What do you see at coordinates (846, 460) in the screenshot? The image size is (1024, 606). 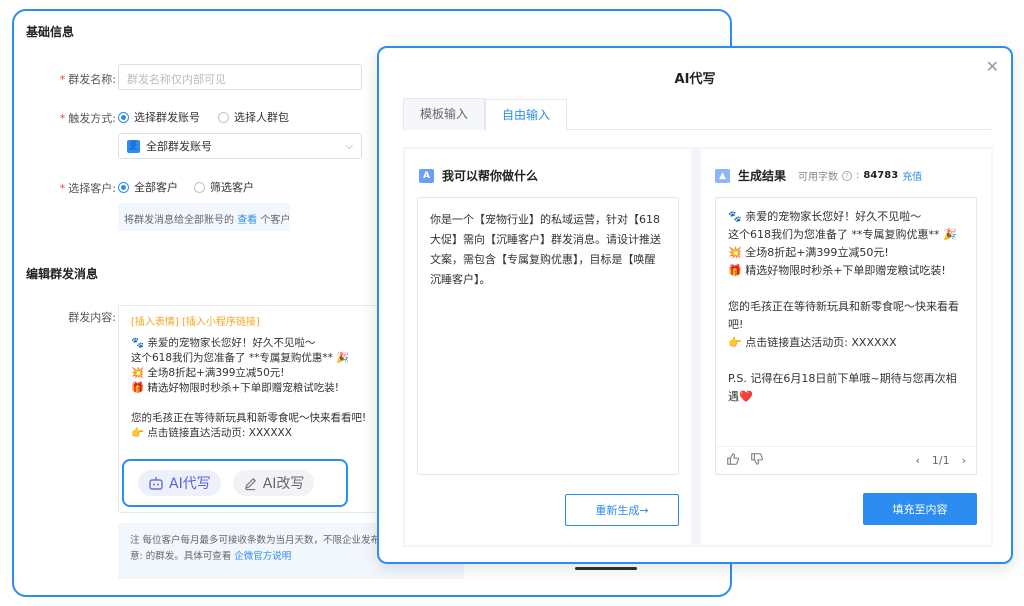 I see `result-footer: ‹ 1/1 ›` at bounding box center [846, 460].